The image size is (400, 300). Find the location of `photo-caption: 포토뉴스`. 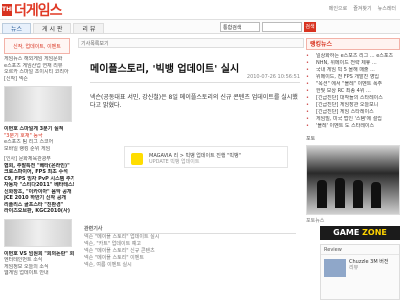

photo-caption: 포토뉴스 is located at coordinates (315, 221).